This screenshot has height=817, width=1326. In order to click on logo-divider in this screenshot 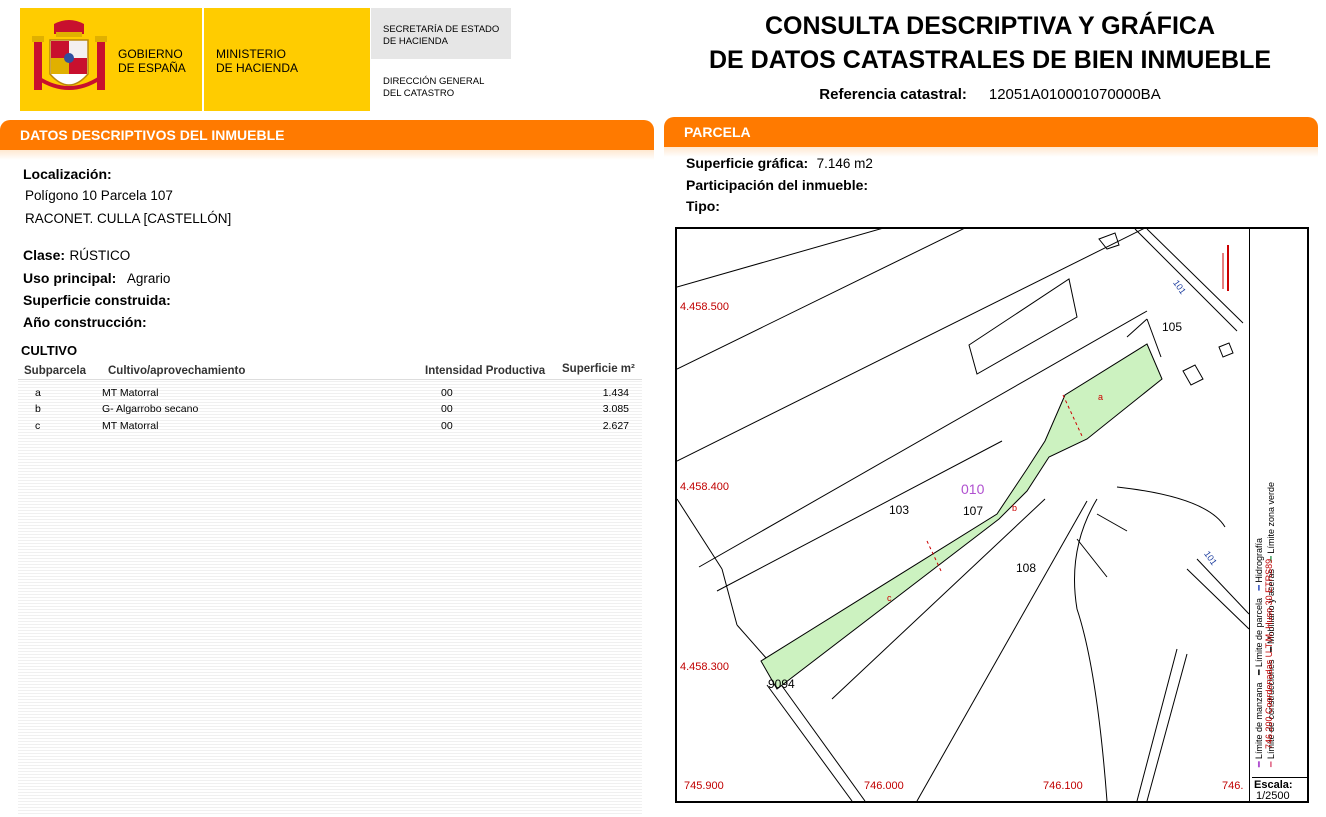, I will do `click(203, 59)`.